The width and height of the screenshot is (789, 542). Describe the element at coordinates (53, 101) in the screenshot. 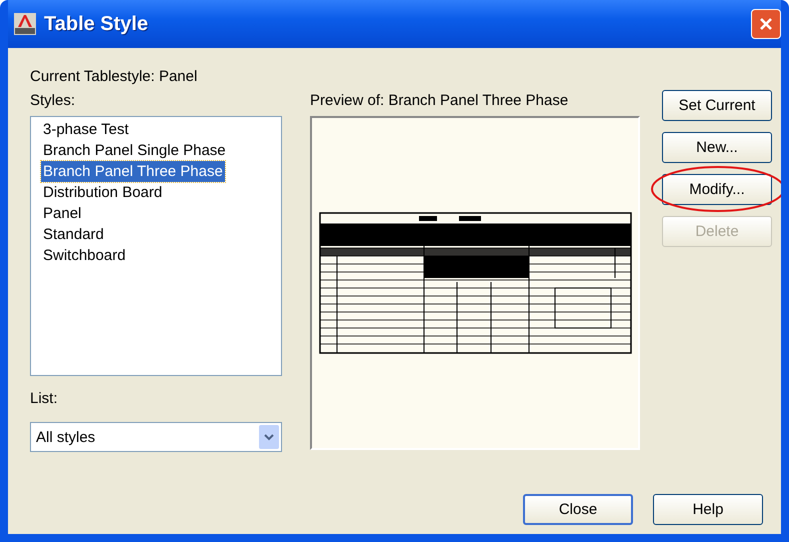

I see `styles-label: Styles:` at that location.